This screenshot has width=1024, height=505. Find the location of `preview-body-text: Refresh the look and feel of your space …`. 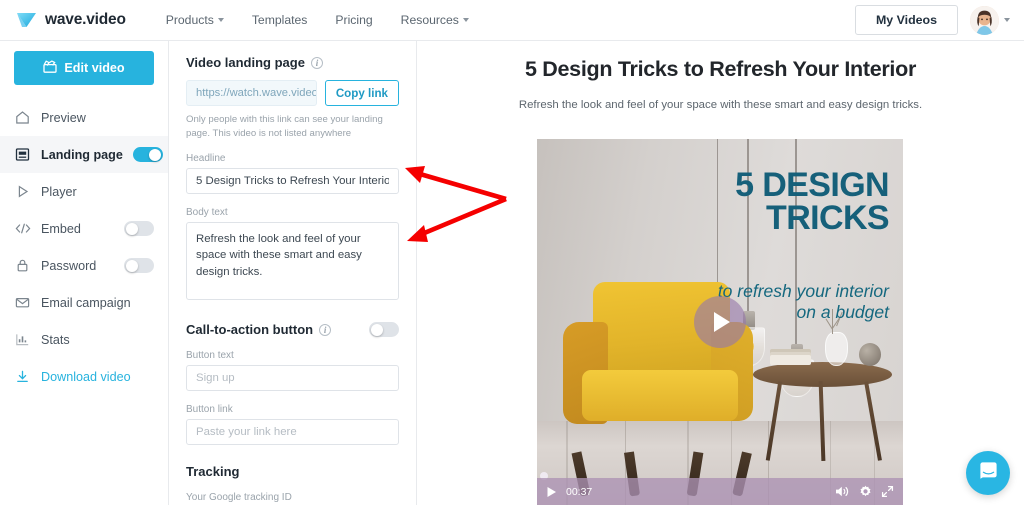

preview-body-text: Refresh the look and feel of your space … is located at coordinates (720, 105).